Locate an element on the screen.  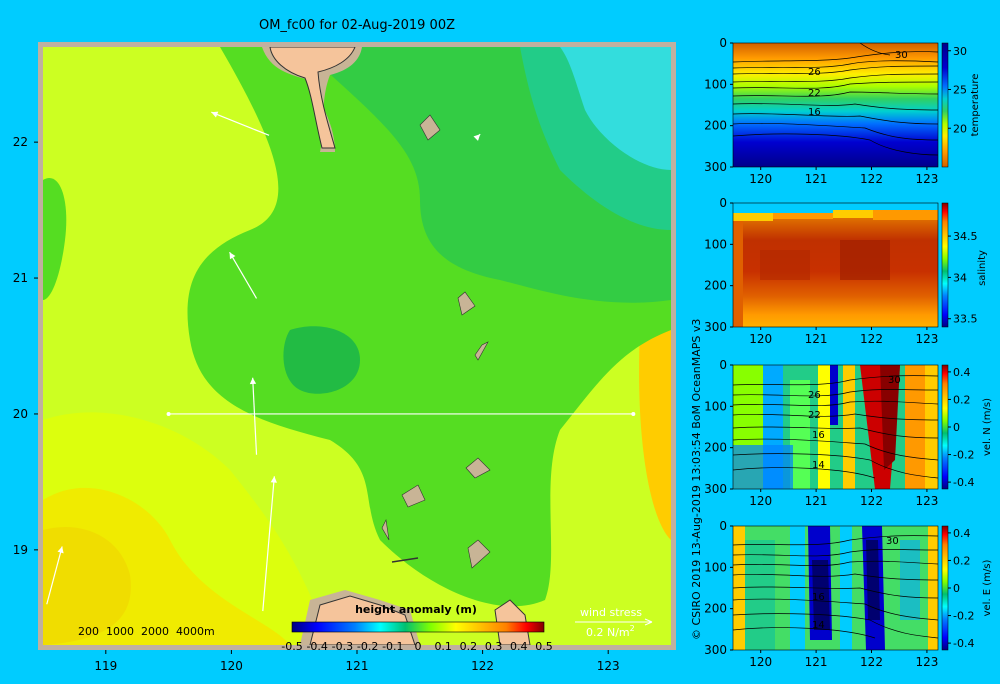
colorbar-tick-label: 0.4 is located at coordinates (519, 646).